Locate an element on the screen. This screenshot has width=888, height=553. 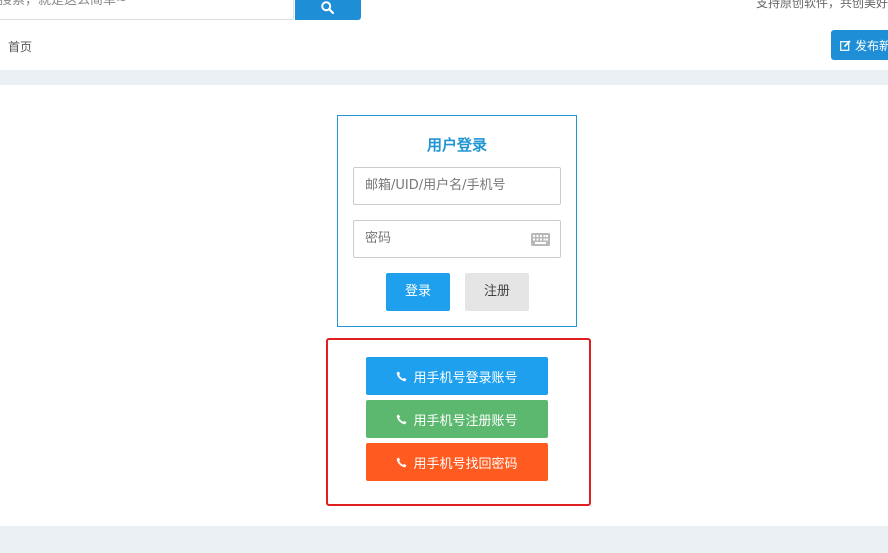
footer-divider is located at coordinates (444, 539).